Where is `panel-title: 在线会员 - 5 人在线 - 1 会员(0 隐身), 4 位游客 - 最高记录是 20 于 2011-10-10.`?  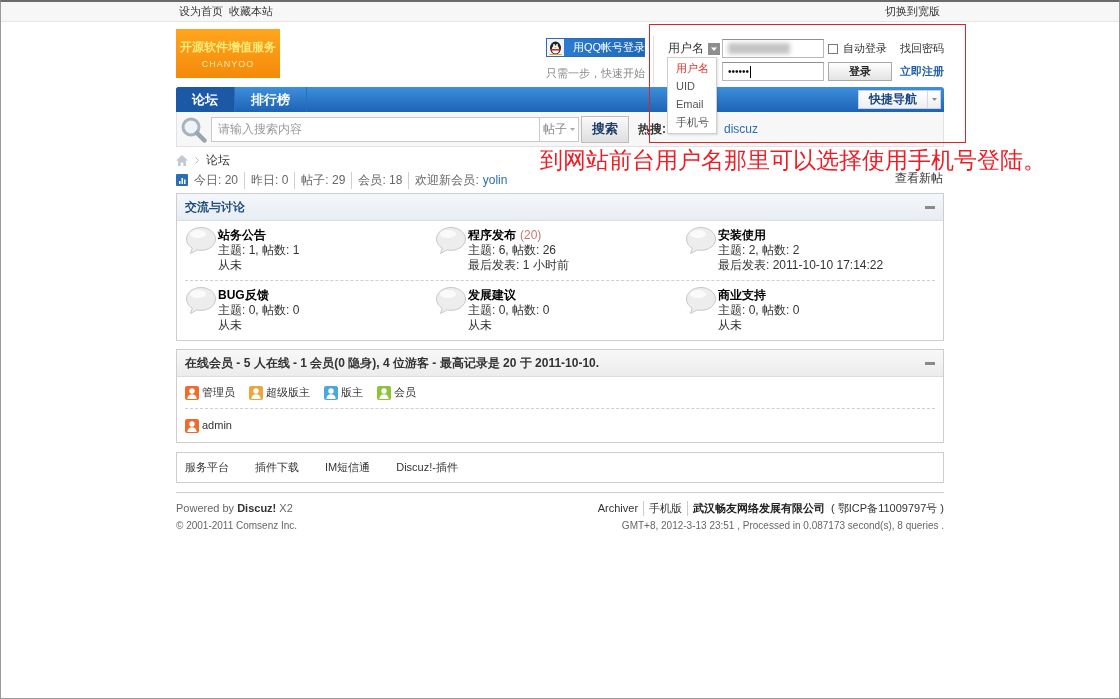
panel-title: 在线会员 - 5 人在线 - 1 会员(0 隐身), 4 位游客 - 最高记录是 20 于 2011-10-10. is located at coordinates (392, 363).